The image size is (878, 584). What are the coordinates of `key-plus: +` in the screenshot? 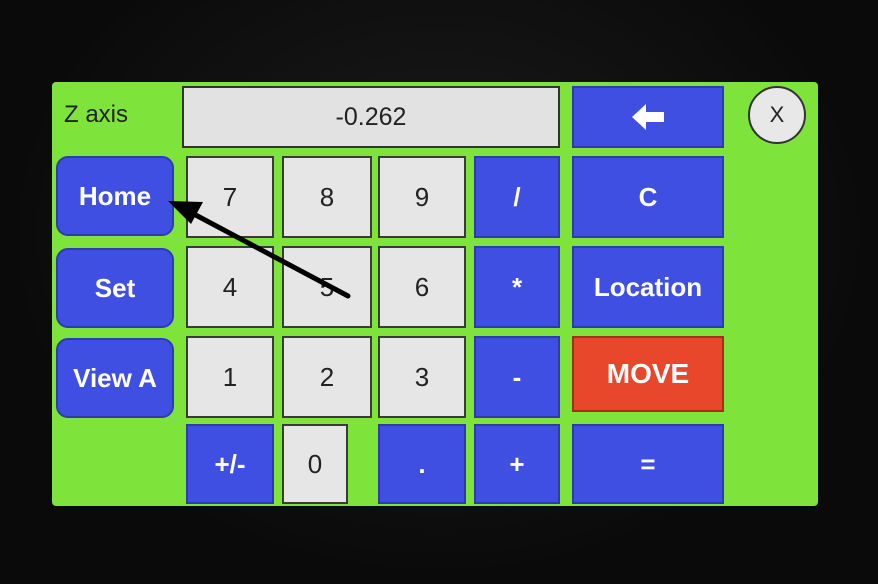 It's located at (517, 464).